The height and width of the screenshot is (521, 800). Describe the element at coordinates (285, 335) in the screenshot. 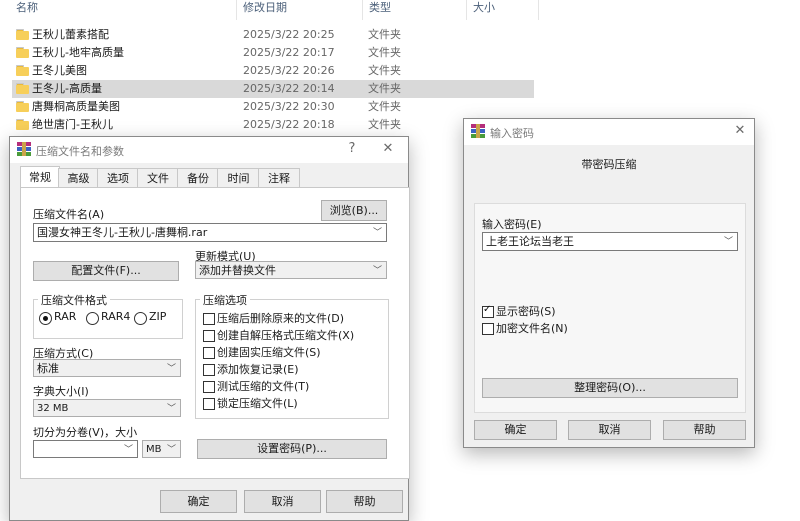

I see `sfx-label: 创建自解压格式压缩文件(X)` at that location.